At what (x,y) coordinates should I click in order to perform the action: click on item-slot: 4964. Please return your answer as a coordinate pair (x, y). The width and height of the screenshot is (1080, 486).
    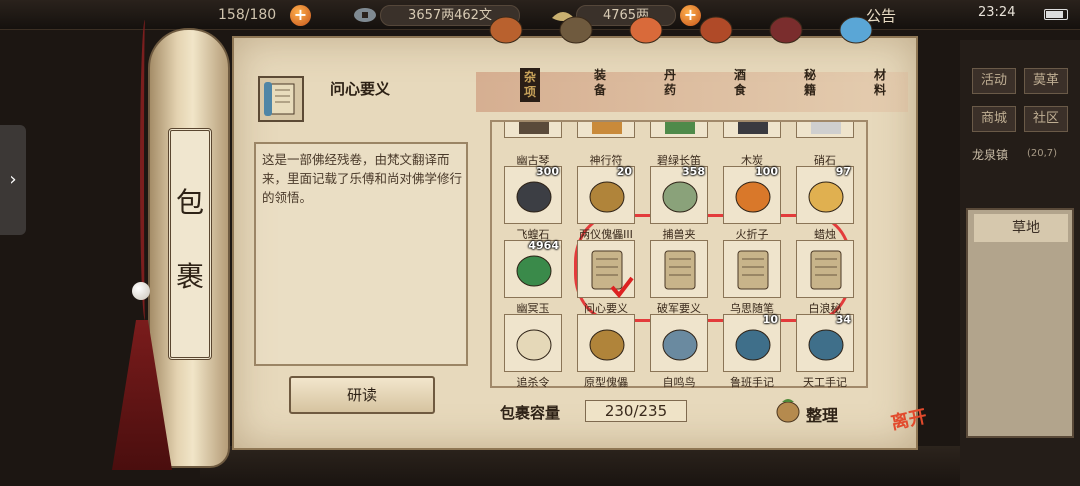
    Looking at the image, I should click on (533, 268).